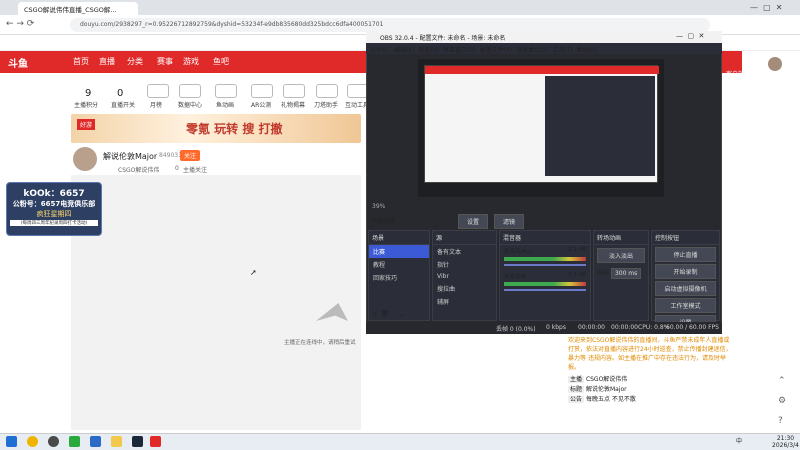 This screenshot has width=800, height=450. What do you see at coordinates (399, 277) in the screenshot?
I see `scene-item: 回家技巧` at bounding box center [399, 277].